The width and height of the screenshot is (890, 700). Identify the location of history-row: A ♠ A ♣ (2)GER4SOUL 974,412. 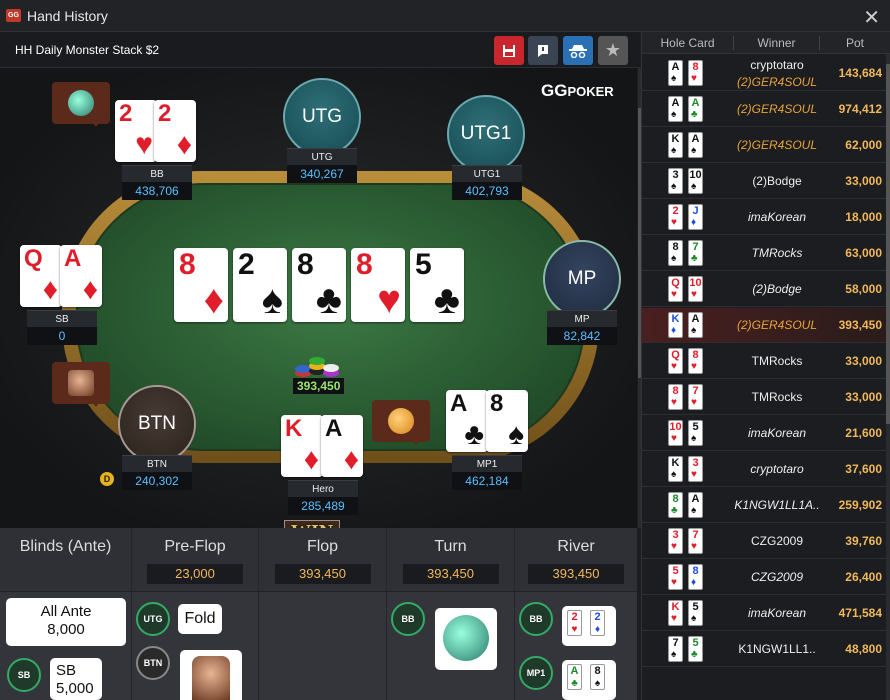
(764, 109).